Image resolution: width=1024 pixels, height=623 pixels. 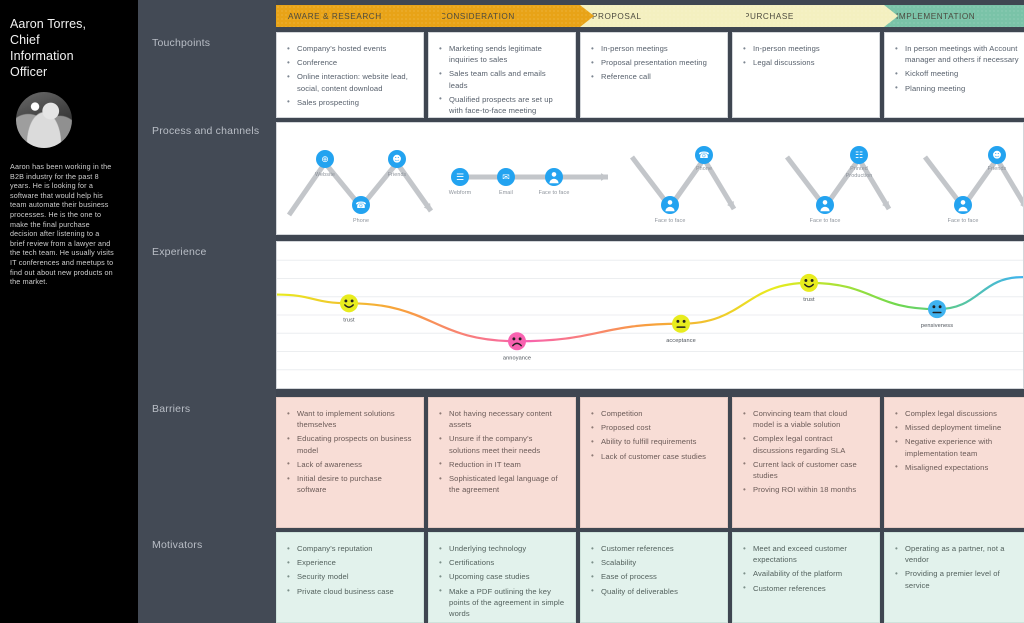 I want to click on barrier-item: Missed deployment timeline, so click(x=958, y=427).